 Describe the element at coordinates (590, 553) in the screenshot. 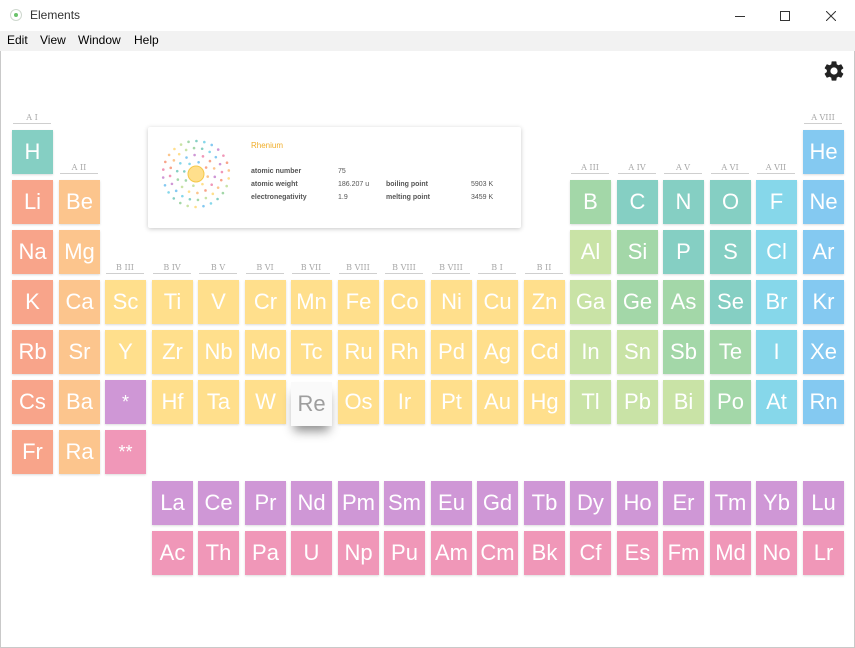

I see `element-tile-cf: Cf` at that location.